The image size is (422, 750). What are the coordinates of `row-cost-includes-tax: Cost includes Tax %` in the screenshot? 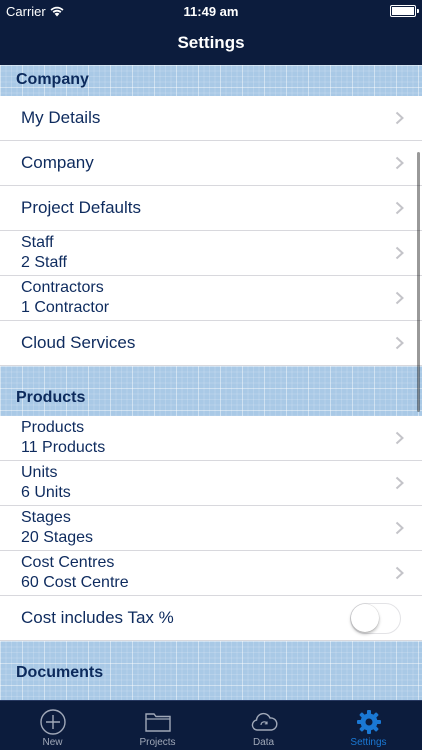 It's located at (211, 618).